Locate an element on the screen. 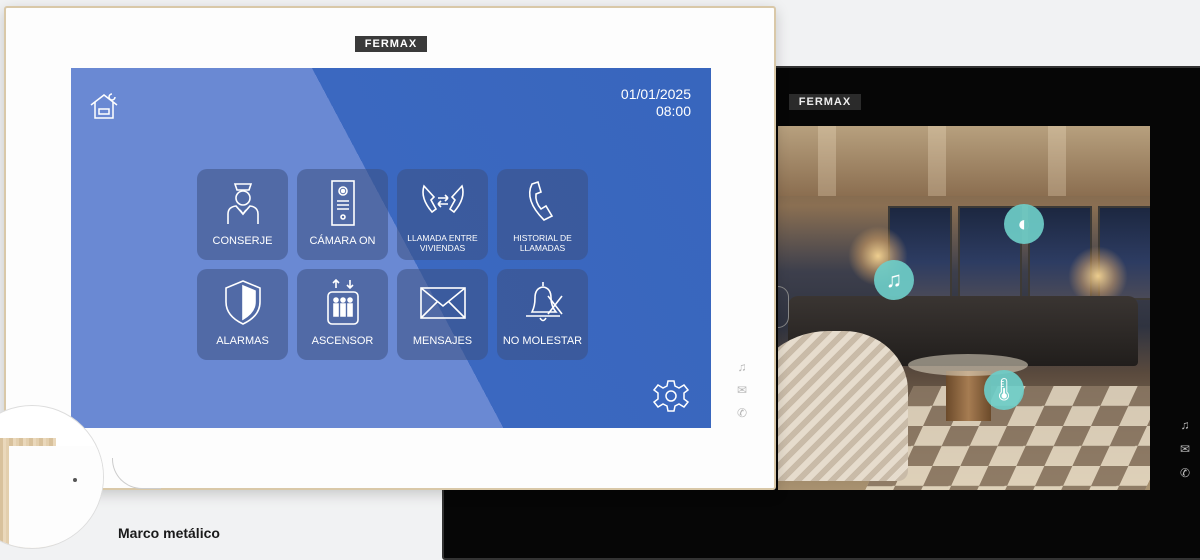 Image resolution: width=1200 pixels, height=560 pixels. date-text: 01/01/2025 is located at coordinates (655, 94).